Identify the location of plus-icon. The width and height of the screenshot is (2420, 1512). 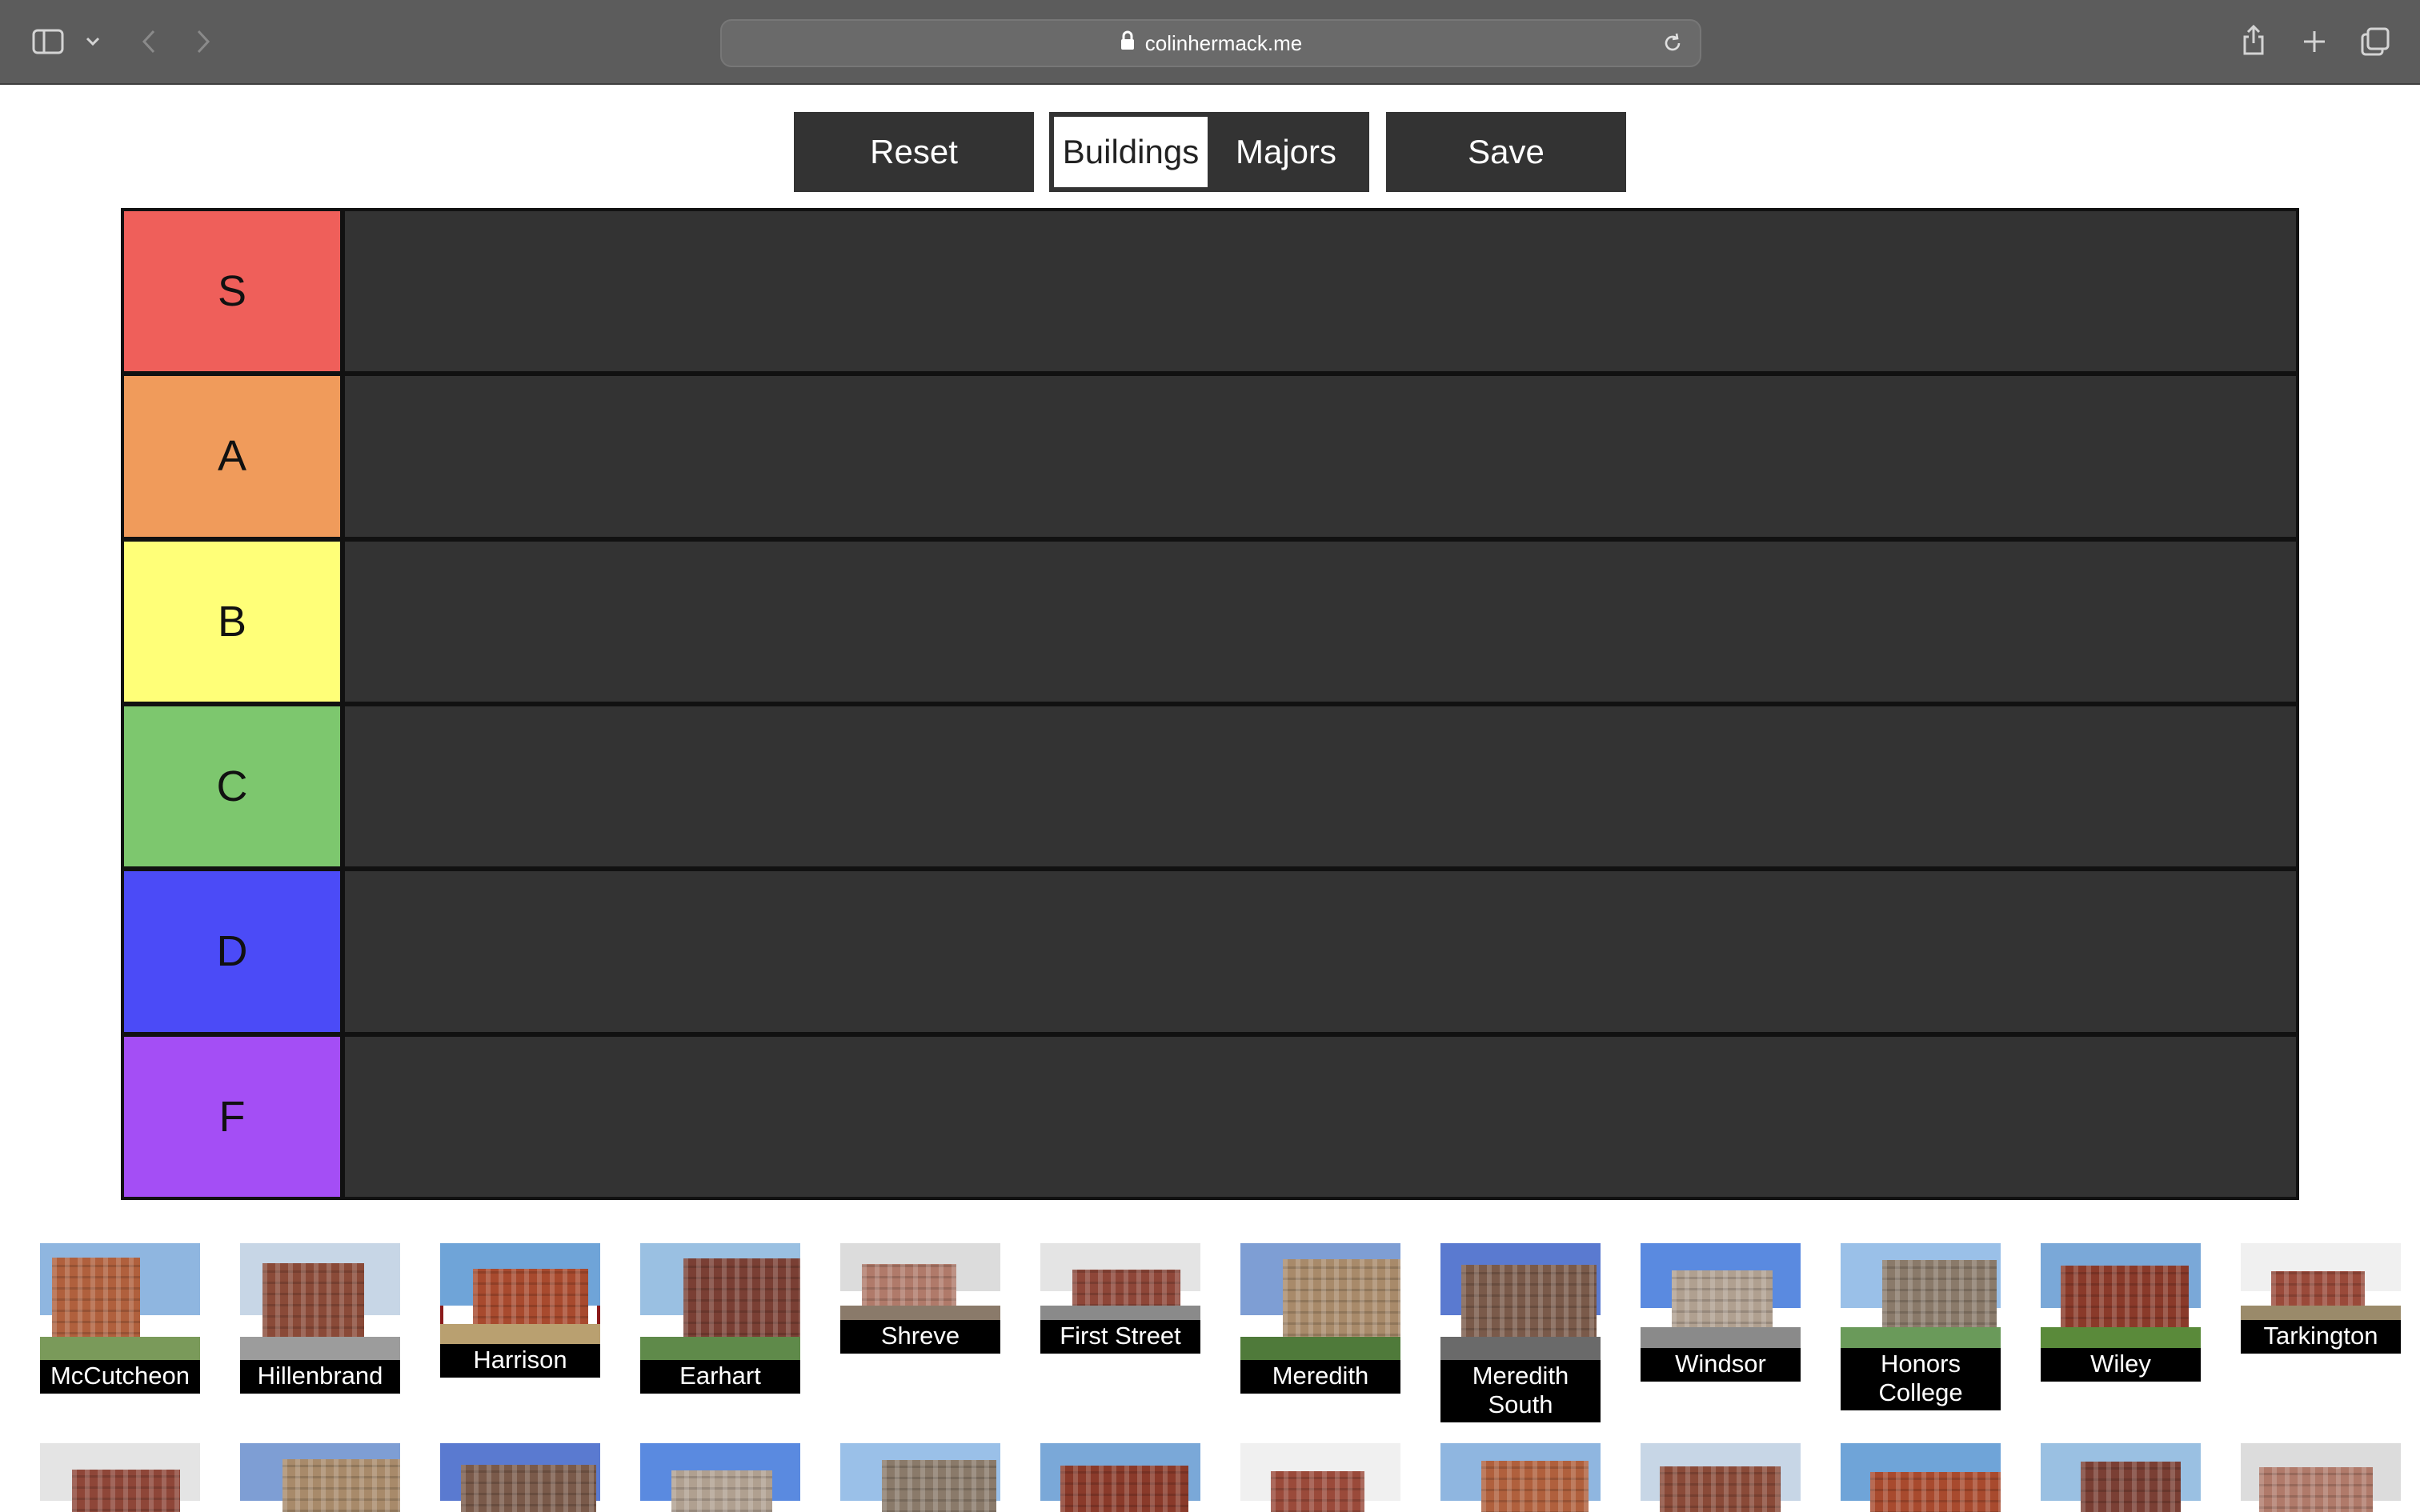
(2314, 42).